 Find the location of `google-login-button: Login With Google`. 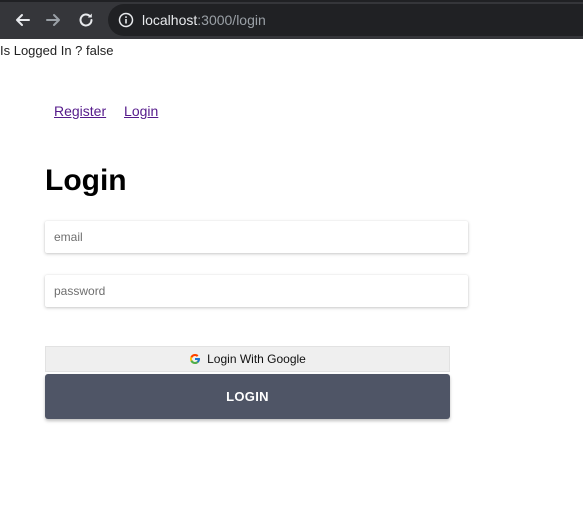

google-login-button: Login With Google is located at coordinates (247, 359).